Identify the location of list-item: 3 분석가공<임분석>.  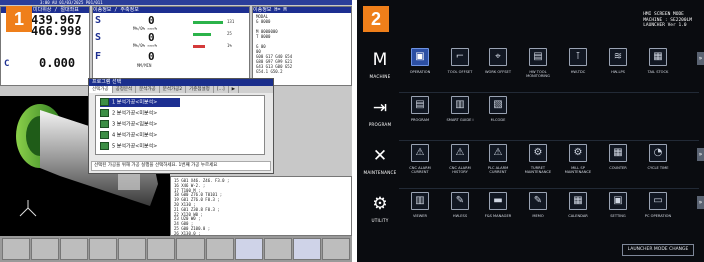
(128, 124).